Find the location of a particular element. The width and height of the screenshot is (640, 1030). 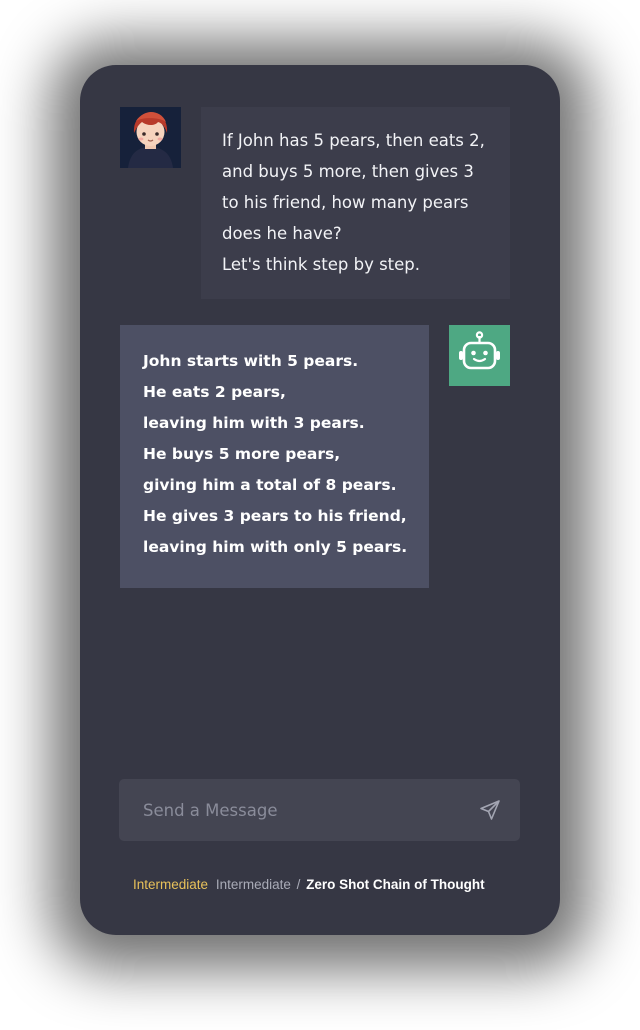

send-button is located at coordinates (490, 810).